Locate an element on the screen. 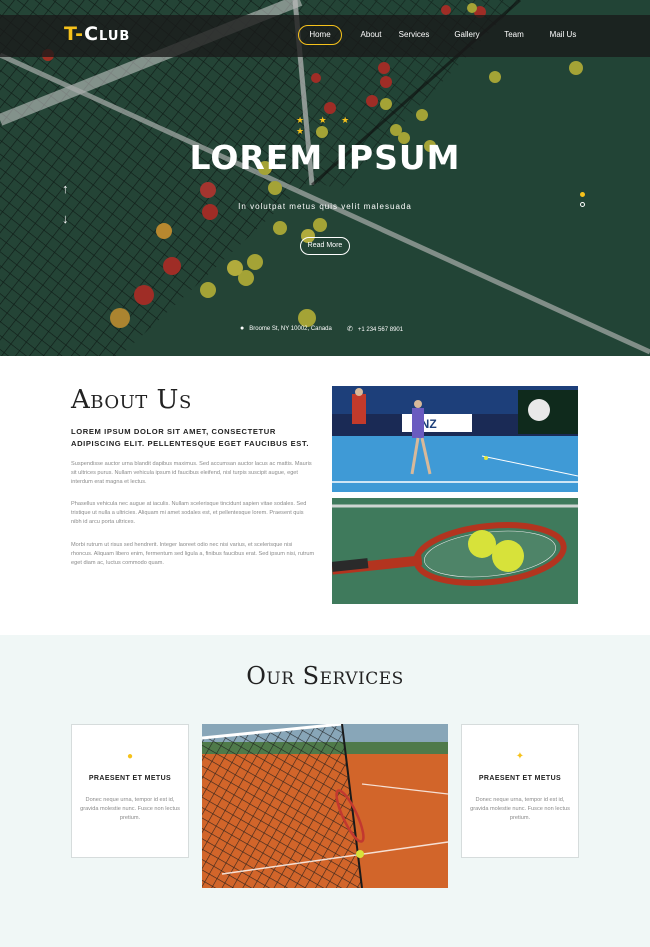  slider-dot-active is located at coordinates (582, 194).